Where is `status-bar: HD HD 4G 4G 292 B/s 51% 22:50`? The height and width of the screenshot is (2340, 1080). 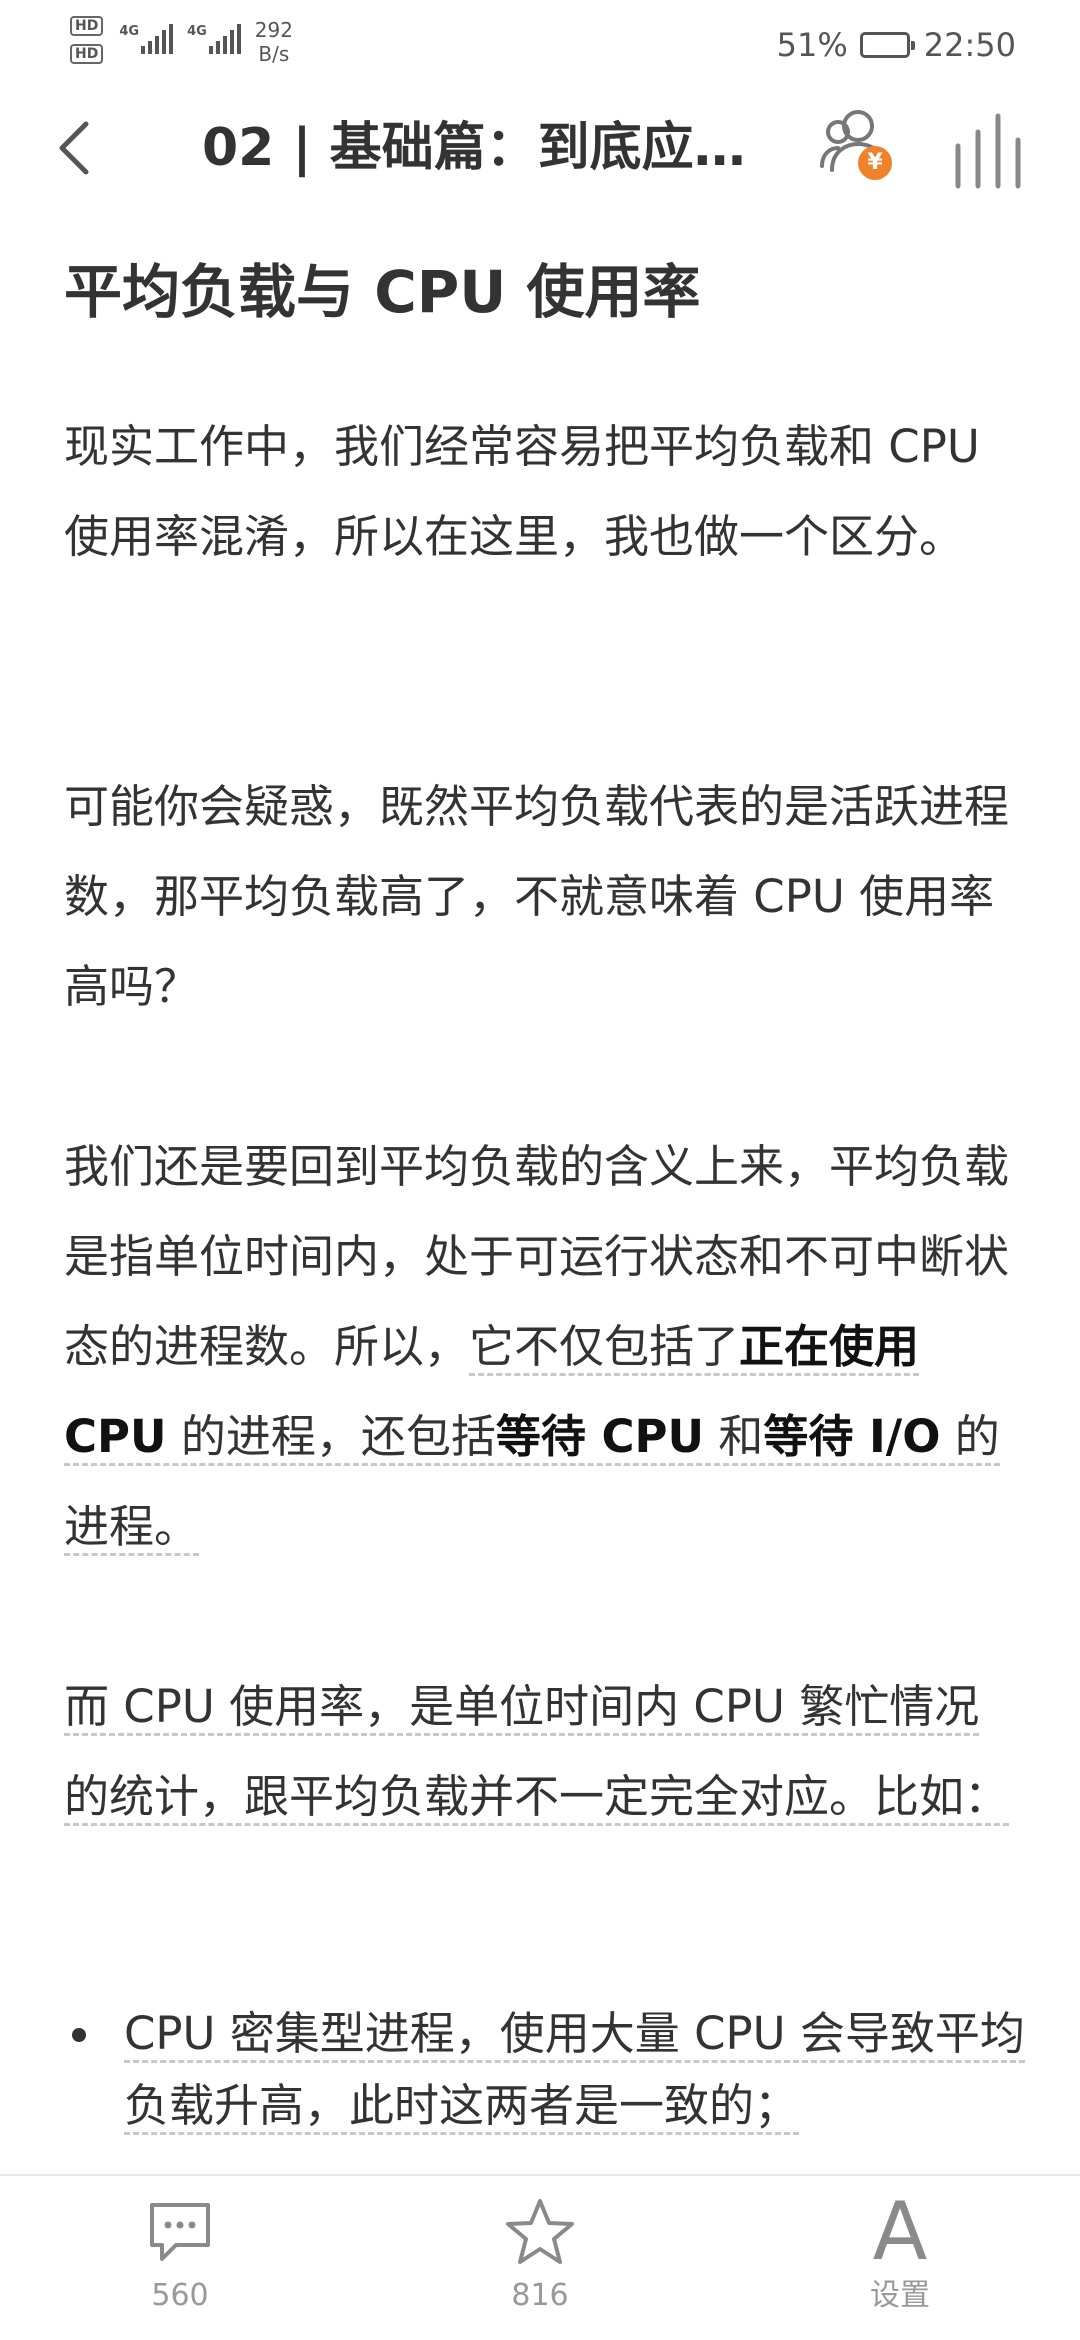
status-bar: HD HD 4G 4G 292 B/s 51% 22:50 is located at coordinates (540, 45).